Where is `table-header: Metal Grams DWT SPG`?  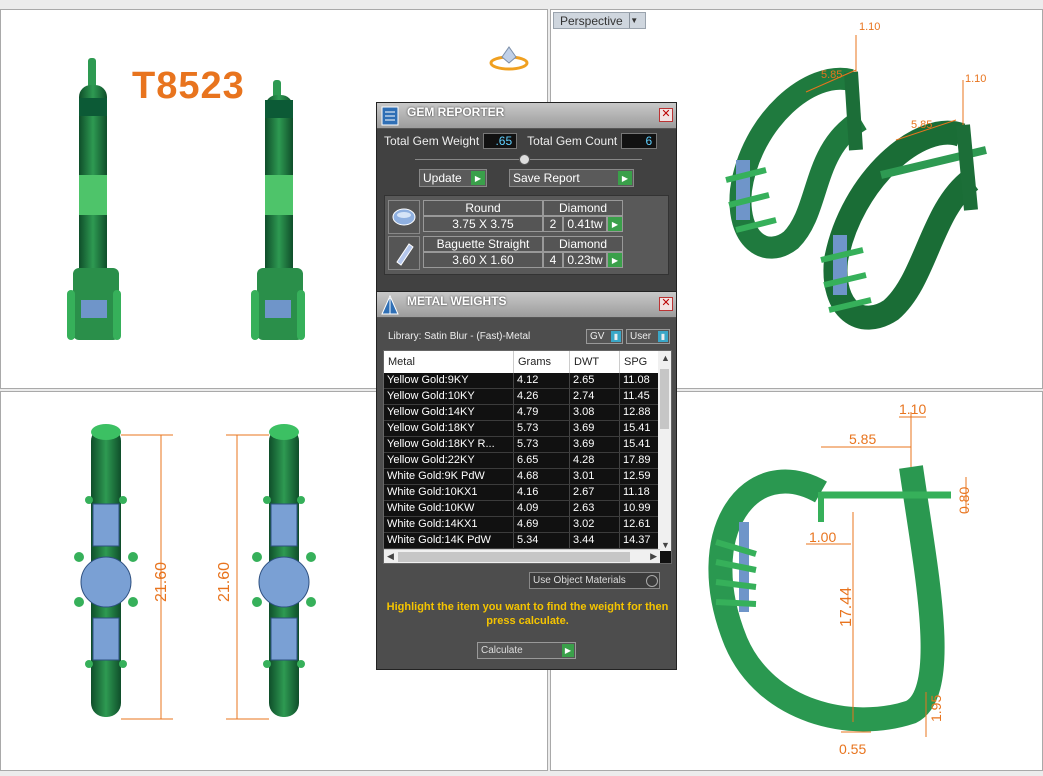
table-header: Metal Grams DWT SPG is located at coordinates (527, 362).